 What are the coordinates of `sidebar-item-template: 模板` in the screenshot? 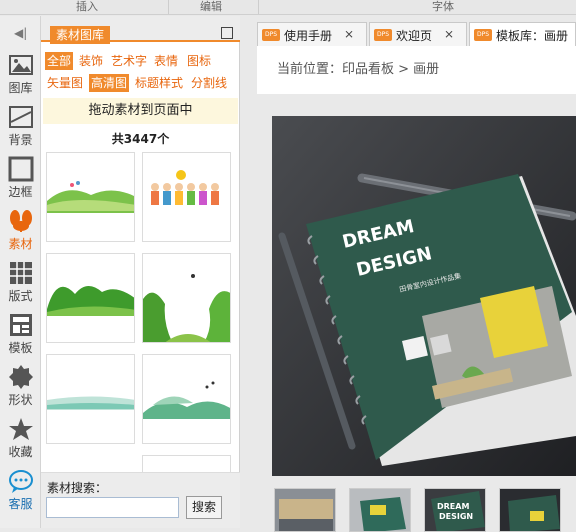 It's located at (20, 338).